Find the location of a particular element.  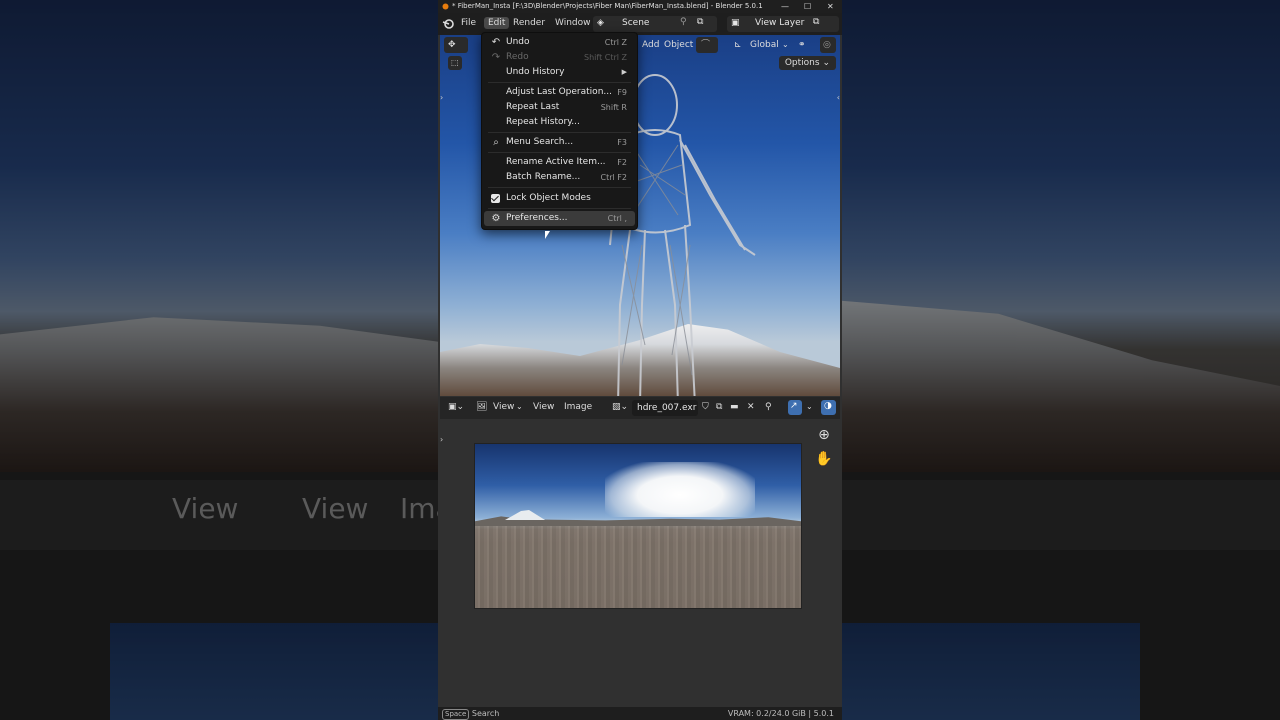

proportional-icon: ◎ is located at coordinates (827, 45).